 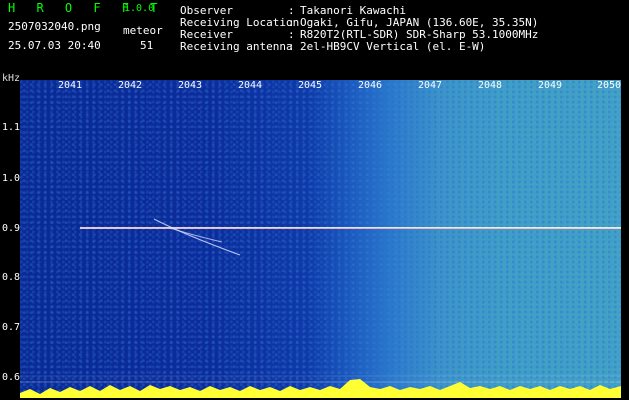 What do you see at coordinates (11, 78) in the screenshot?
I see `y-axis-unit: kHz` at bounding box center [11, 78].